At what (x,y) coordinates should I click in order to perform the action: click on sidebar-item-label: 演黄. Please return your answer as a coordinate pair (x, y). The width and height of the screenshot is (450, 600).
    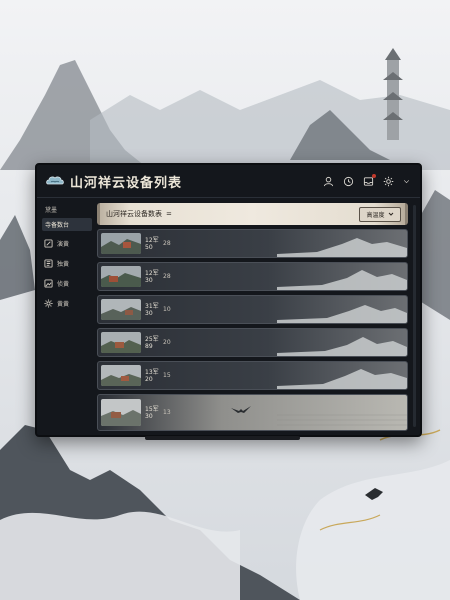
    Looking at the image, I should click on (63, 244).